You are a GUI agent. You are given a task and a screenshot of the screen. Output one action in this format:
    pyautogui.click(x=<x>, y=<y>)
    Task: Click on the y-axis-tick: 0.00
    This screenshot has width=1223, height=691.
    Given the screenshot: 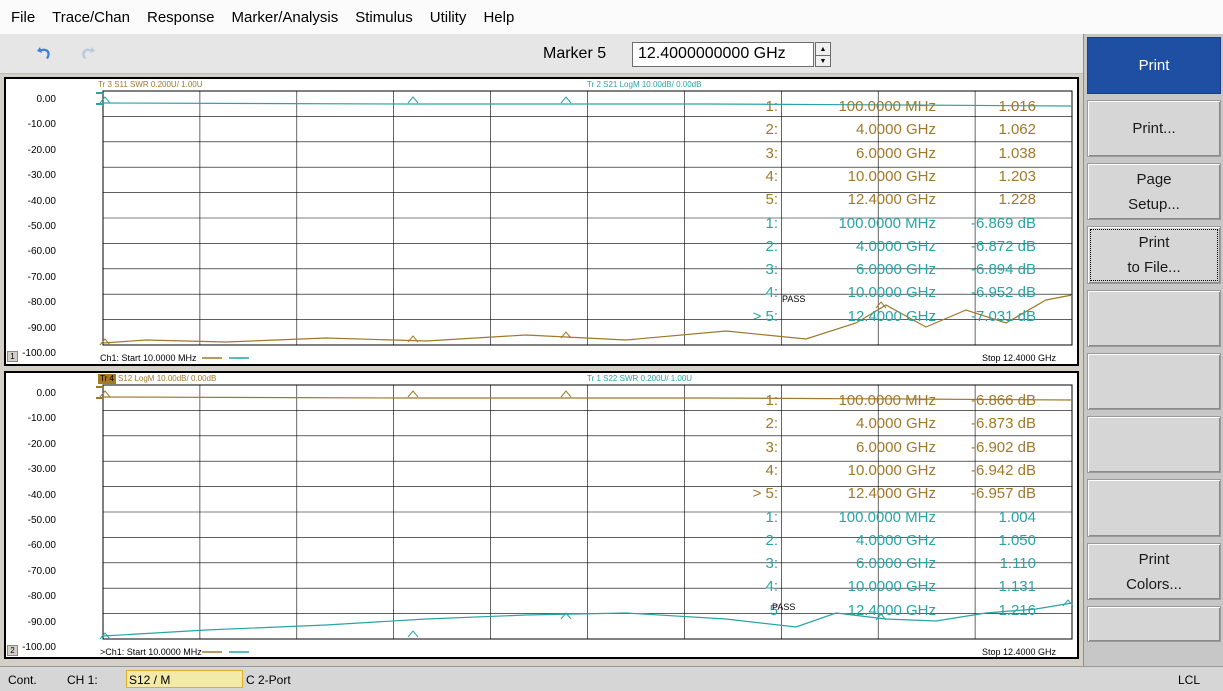 What is the action you would take?
    pyautogui.click(x=46, y=393)
    